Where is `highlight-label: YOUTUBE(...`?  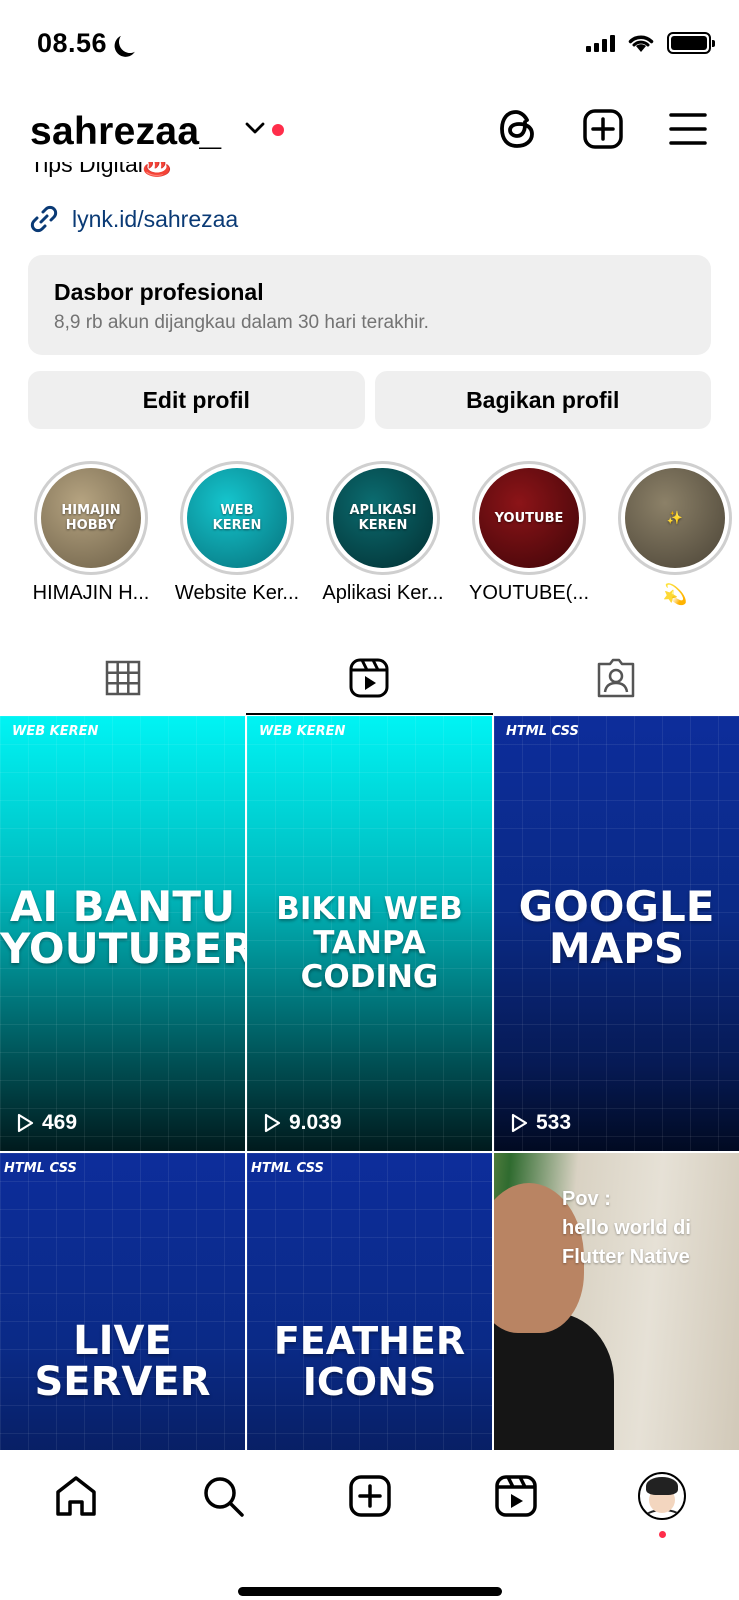 highlight-label: YOUTUBE(... is located at coordinates (528, 593).